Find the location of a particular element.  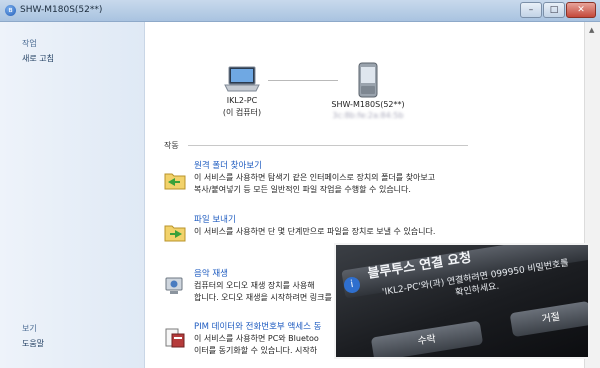

send-files-desc-1: 이 서비스를 사용하면 단 몇 단계만으로 파일을 장치로 보낼 수 있습니다. is located at coordinates (315, 231).